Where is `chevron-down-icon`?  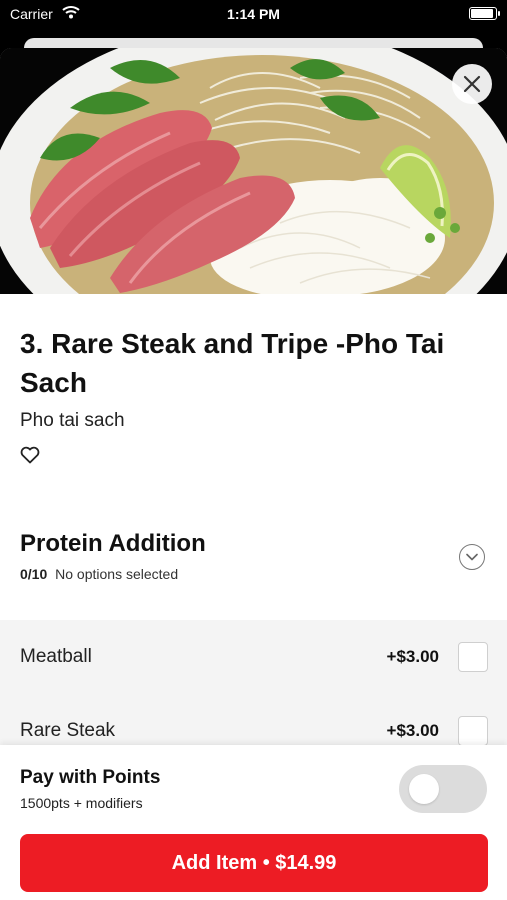
chevron-down-icon is located at coordinates (472, 557).